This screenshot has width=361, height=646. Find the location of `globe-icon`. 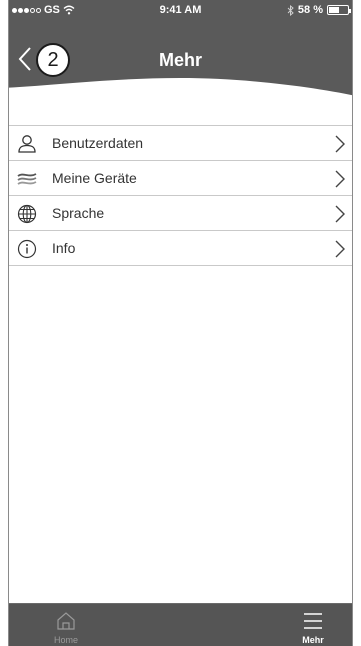

globe-icon is located at coordinates (27, 214).